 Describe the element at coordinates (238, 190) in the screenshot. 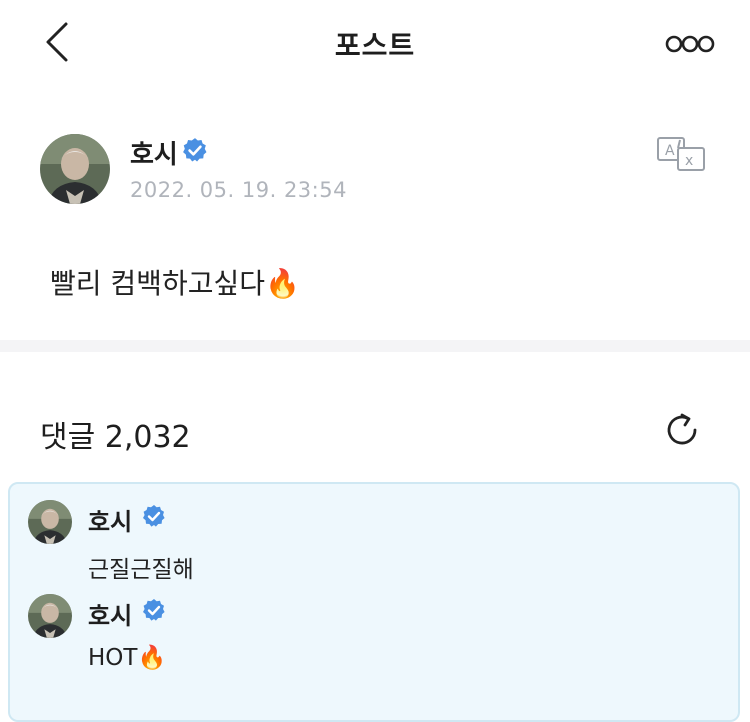

I see `post-timestamp: 2022. 05. 19. 23:54` at that location.